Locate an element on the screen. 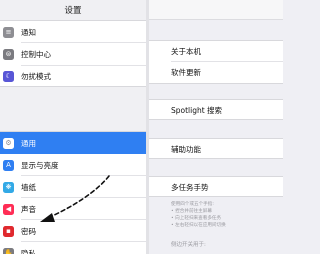  detail-nav-bar is located at coordinates (216, 10).